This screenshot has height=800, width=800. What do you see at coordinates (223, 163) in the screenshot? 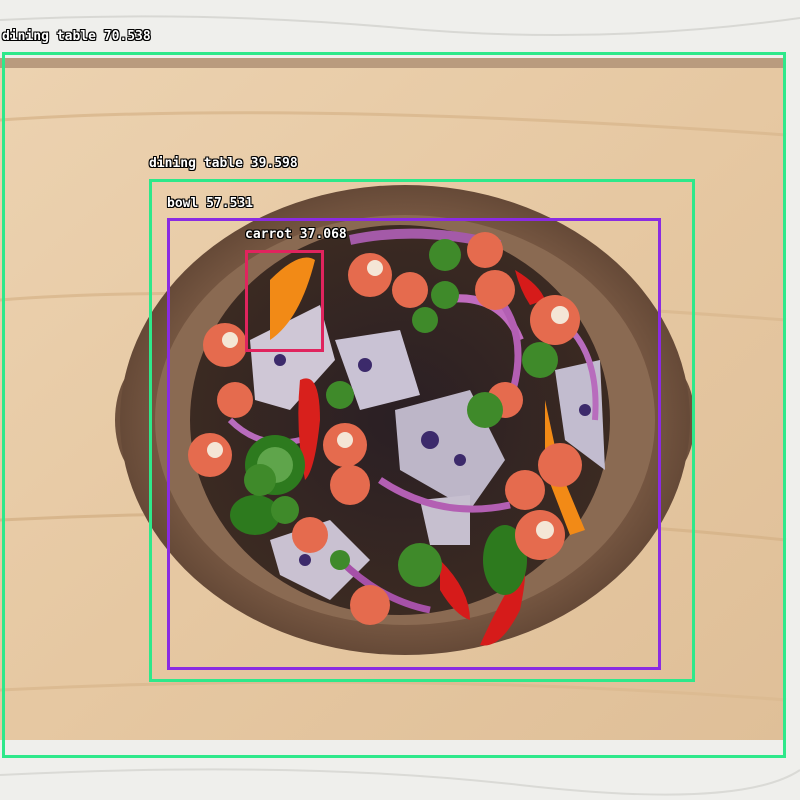
I see `detection-label-dining-table-2: dining table 39.598` at bounding box center [223, 163].